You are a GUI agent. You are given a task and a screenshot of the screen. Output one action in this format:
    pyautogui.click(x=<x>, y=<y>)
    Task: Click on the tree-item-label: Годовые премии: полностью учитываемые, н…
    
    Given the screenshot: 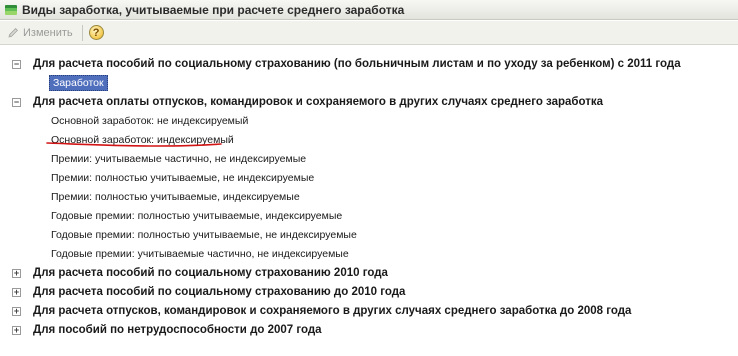 What is the action you would take?
    pyautogui.click(x=204, y=235)
    